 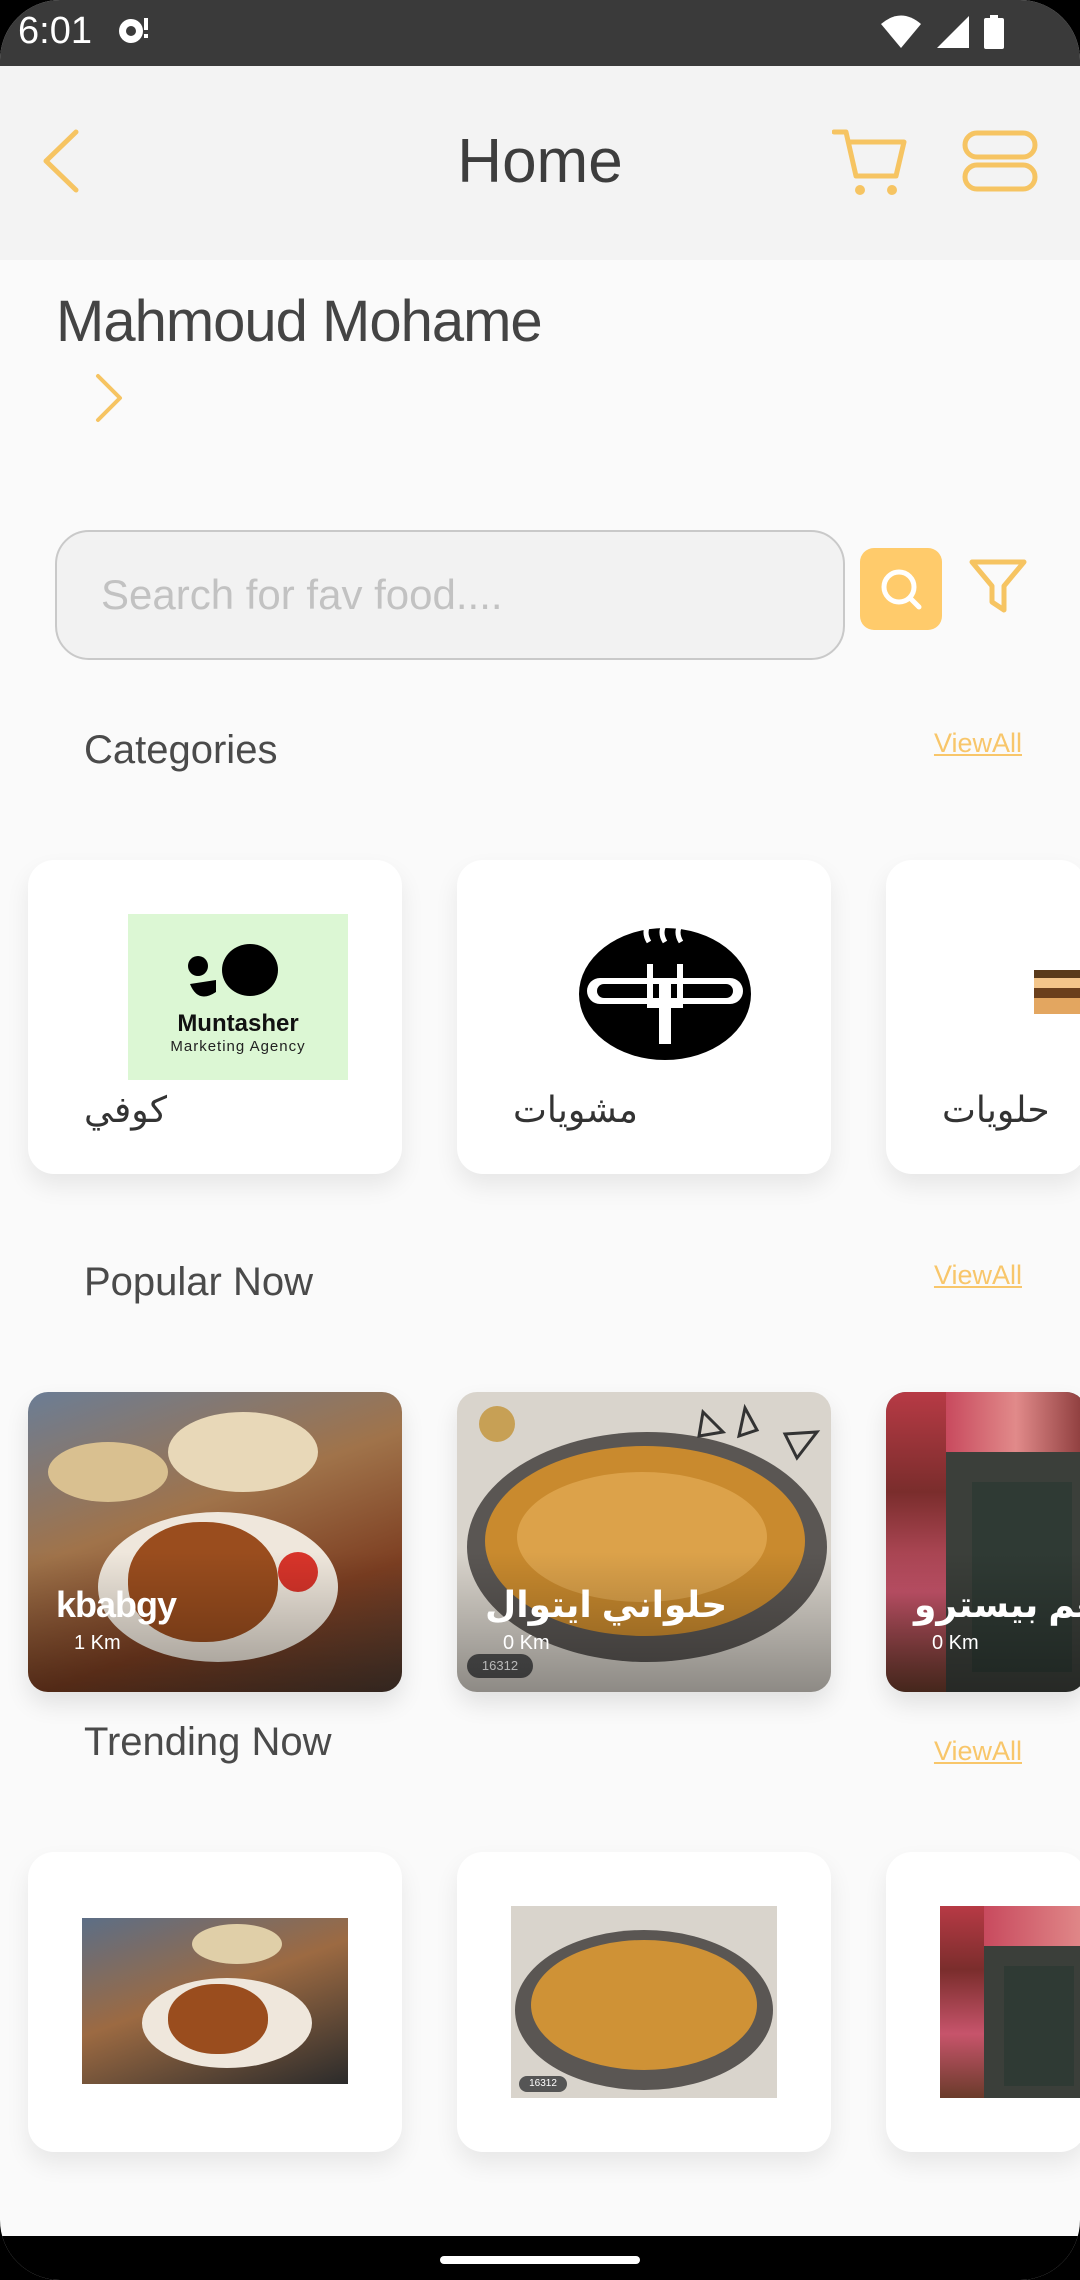 I want to click on restaurant-name: حلواني ايتوال, so click(x=606, y=1604).